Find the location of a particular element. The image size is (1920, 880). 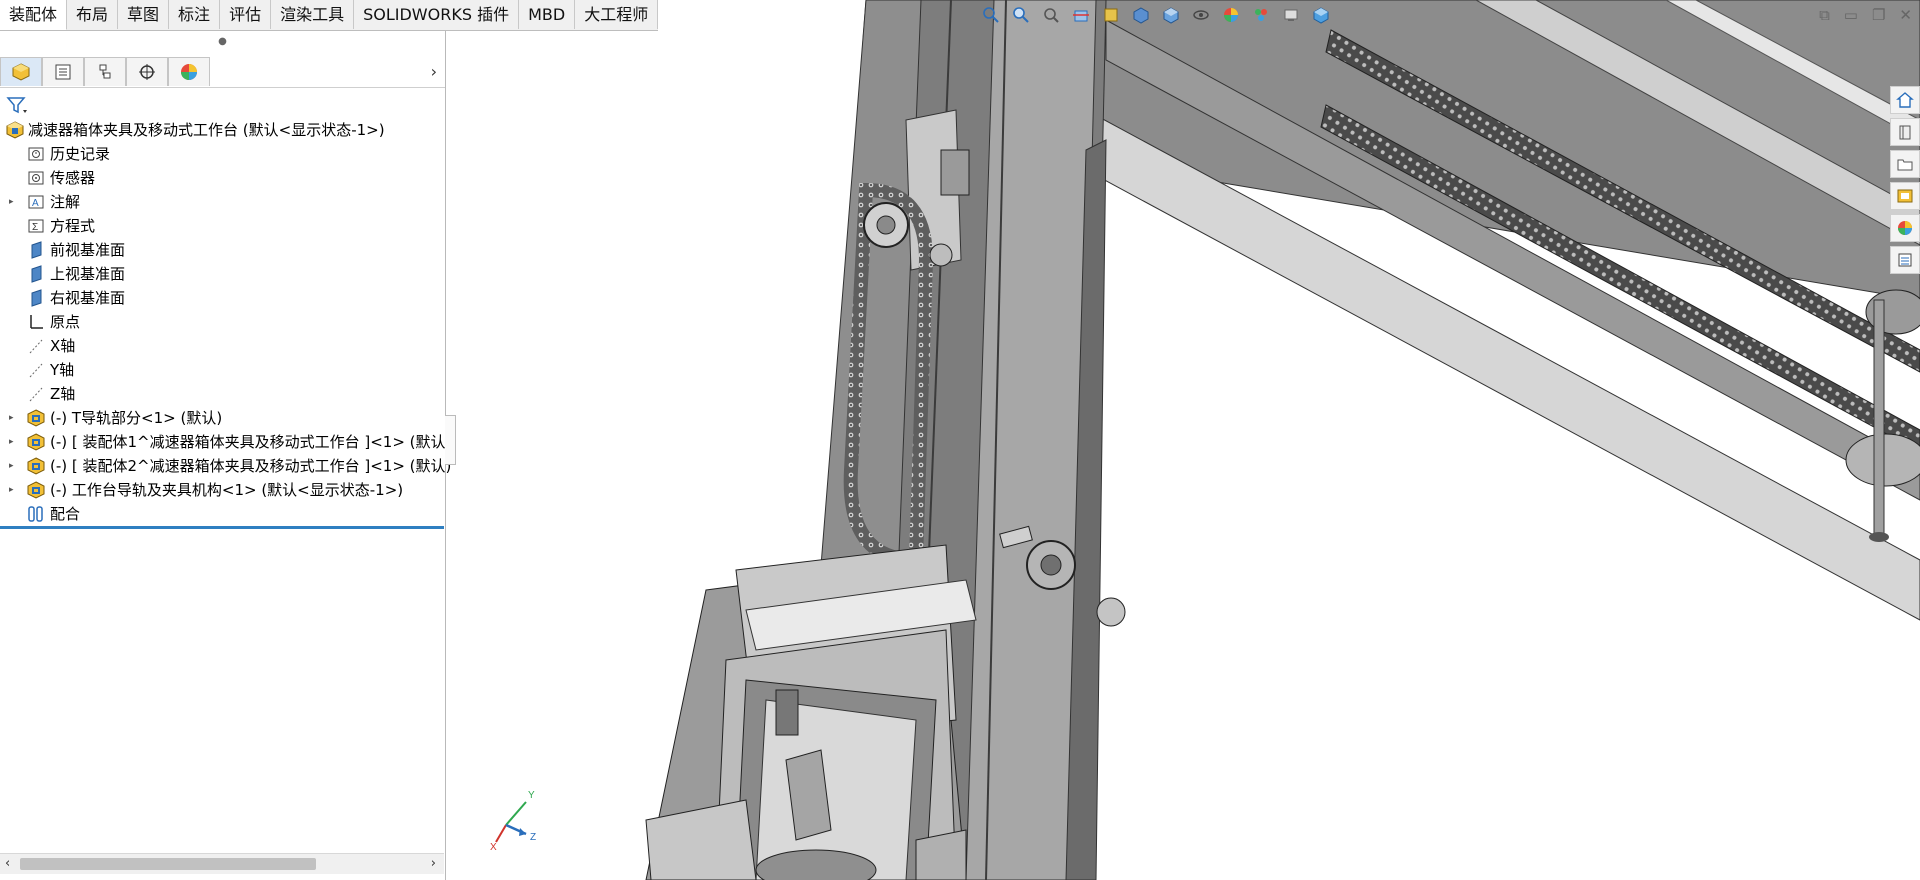

apply-scene-icon is located at coordinates (1261, 15).